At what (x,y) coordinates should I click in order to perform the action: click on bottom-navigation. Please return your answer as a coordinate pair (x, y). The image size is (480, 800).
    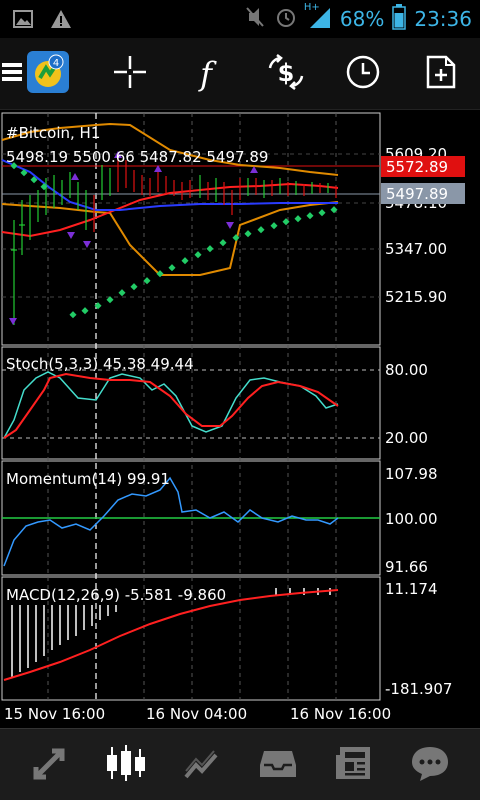
    Looking at the image, I should click on (240, 764).